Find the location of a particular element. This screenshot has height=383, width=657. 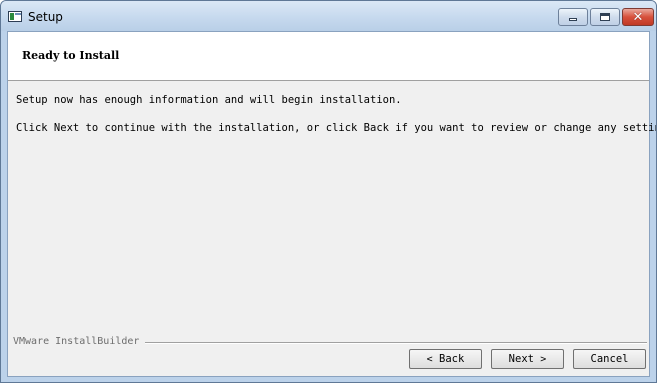

header-band: Ready to Install is located at coordinates (328, 56).